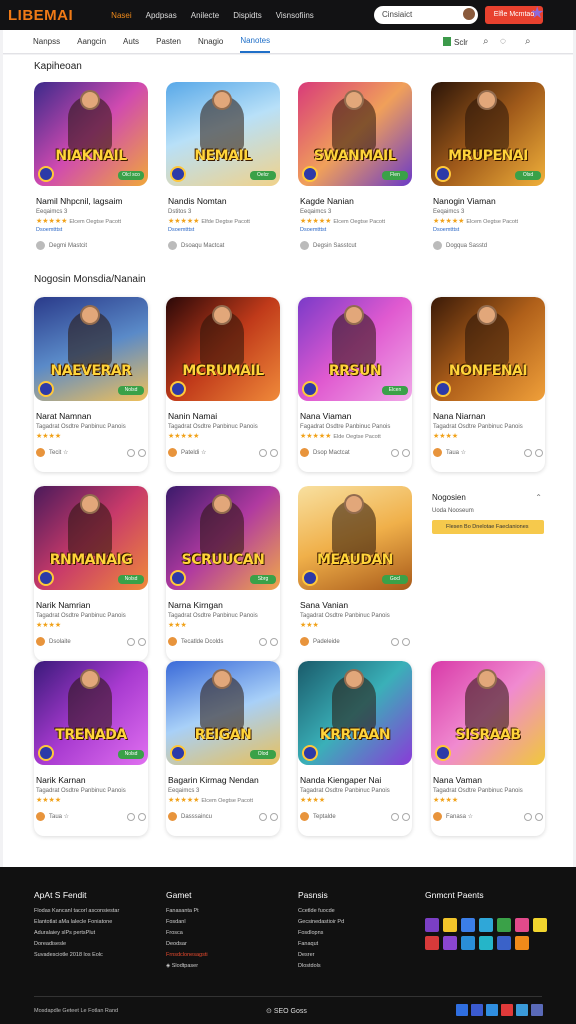 This screenshot has height=1024, width=576. What do you see at coordinates (321, 955) in the screenshot?
I see `footer-link: Desrer` at bounding box center [321, 955].